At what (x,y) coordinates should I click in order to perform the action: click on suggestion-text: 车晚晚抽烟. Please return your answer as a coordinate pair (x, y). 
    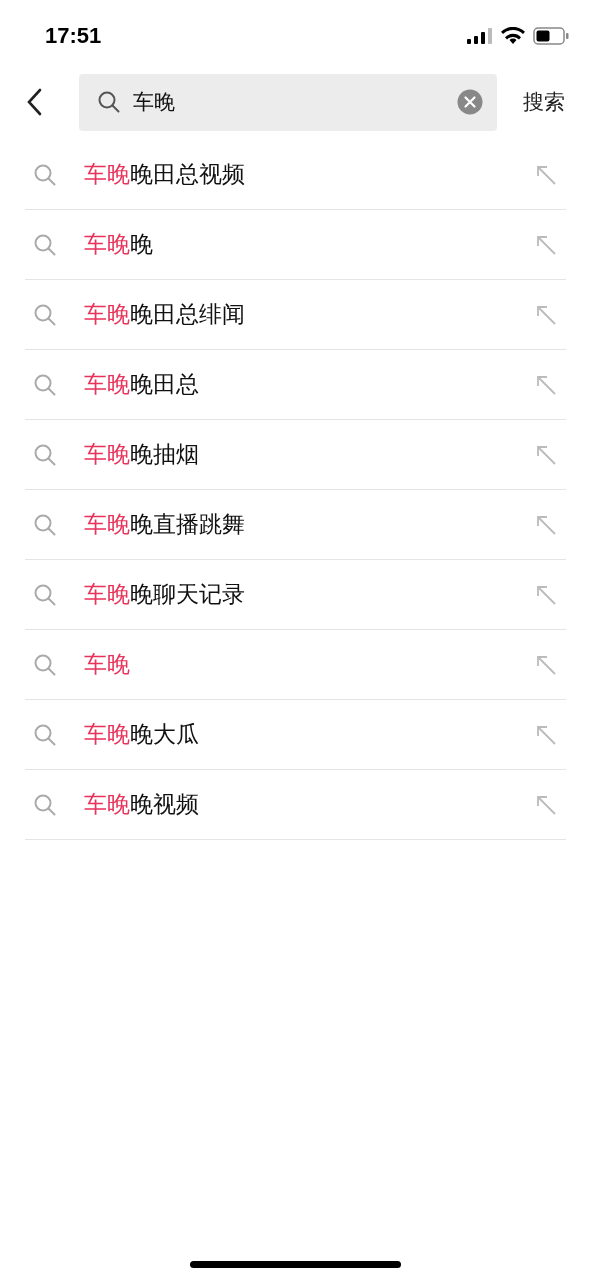
    Looking at the image, I should click on (142, 454).